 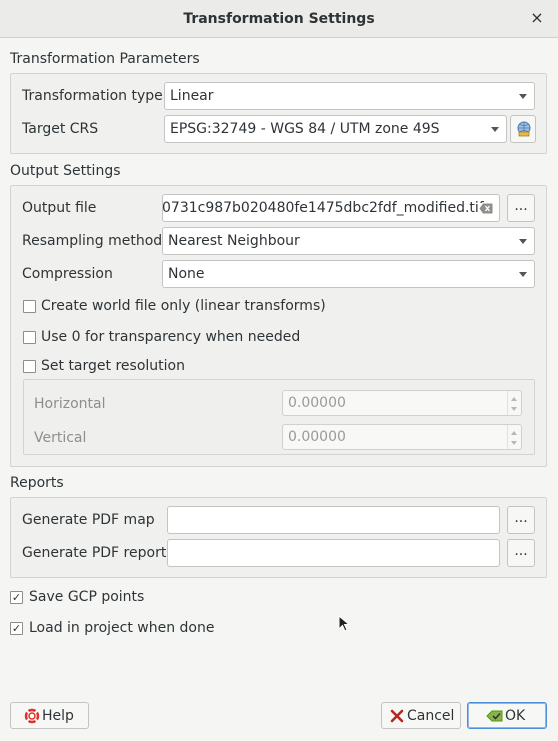 What do you see at coordinates (94, 553) in the screenshot?
I see `pdf-report-label: Generate PDF report` at bounding box center [94, 553].